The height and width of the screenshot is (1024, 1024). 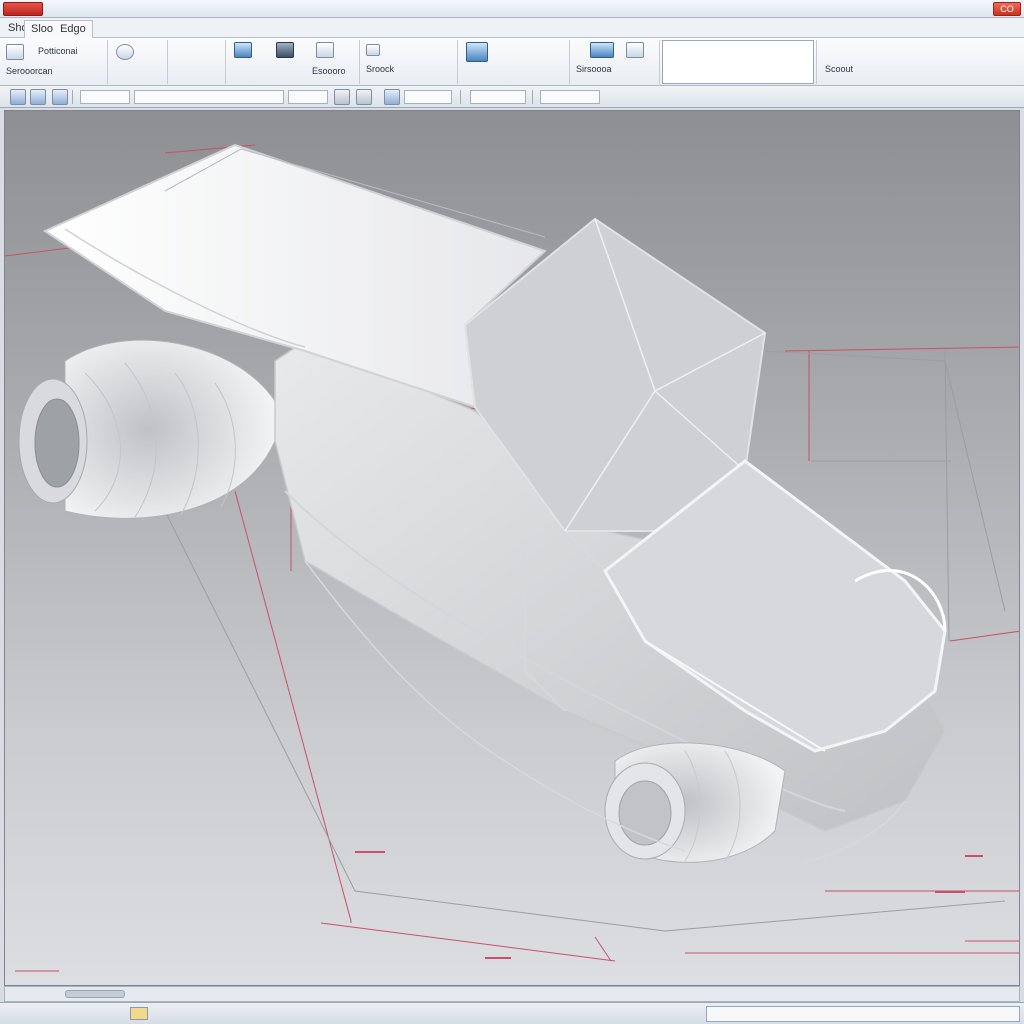 I want to click on view-cube-icon, so click(x=342, y=97).